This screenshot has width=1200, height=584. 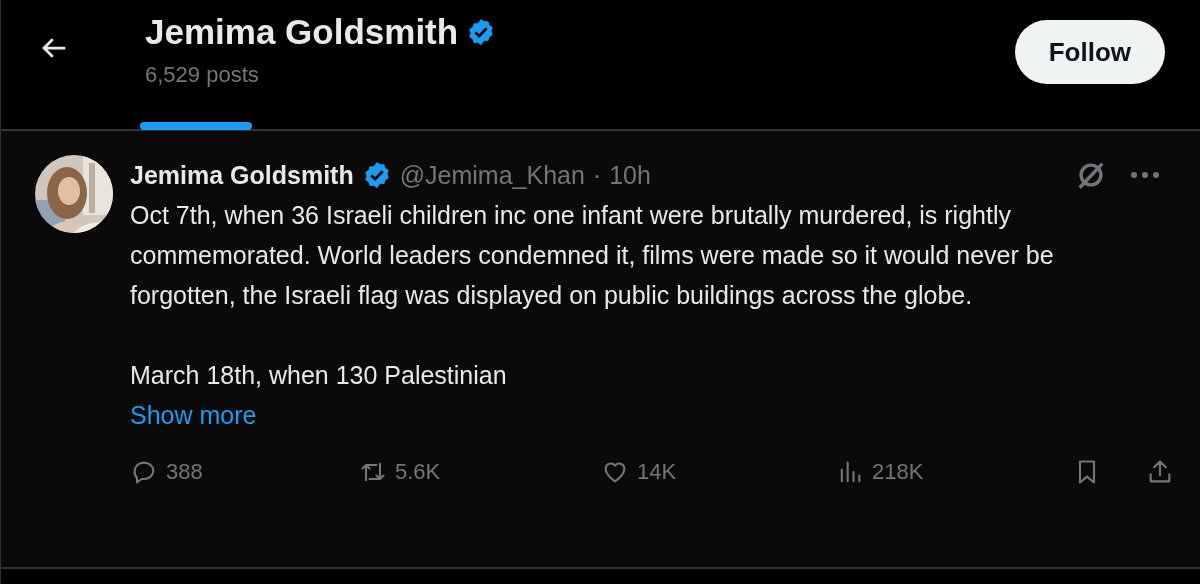 I want to click on author-name: Jemima Goldsmith, so click(x=242, y=175).